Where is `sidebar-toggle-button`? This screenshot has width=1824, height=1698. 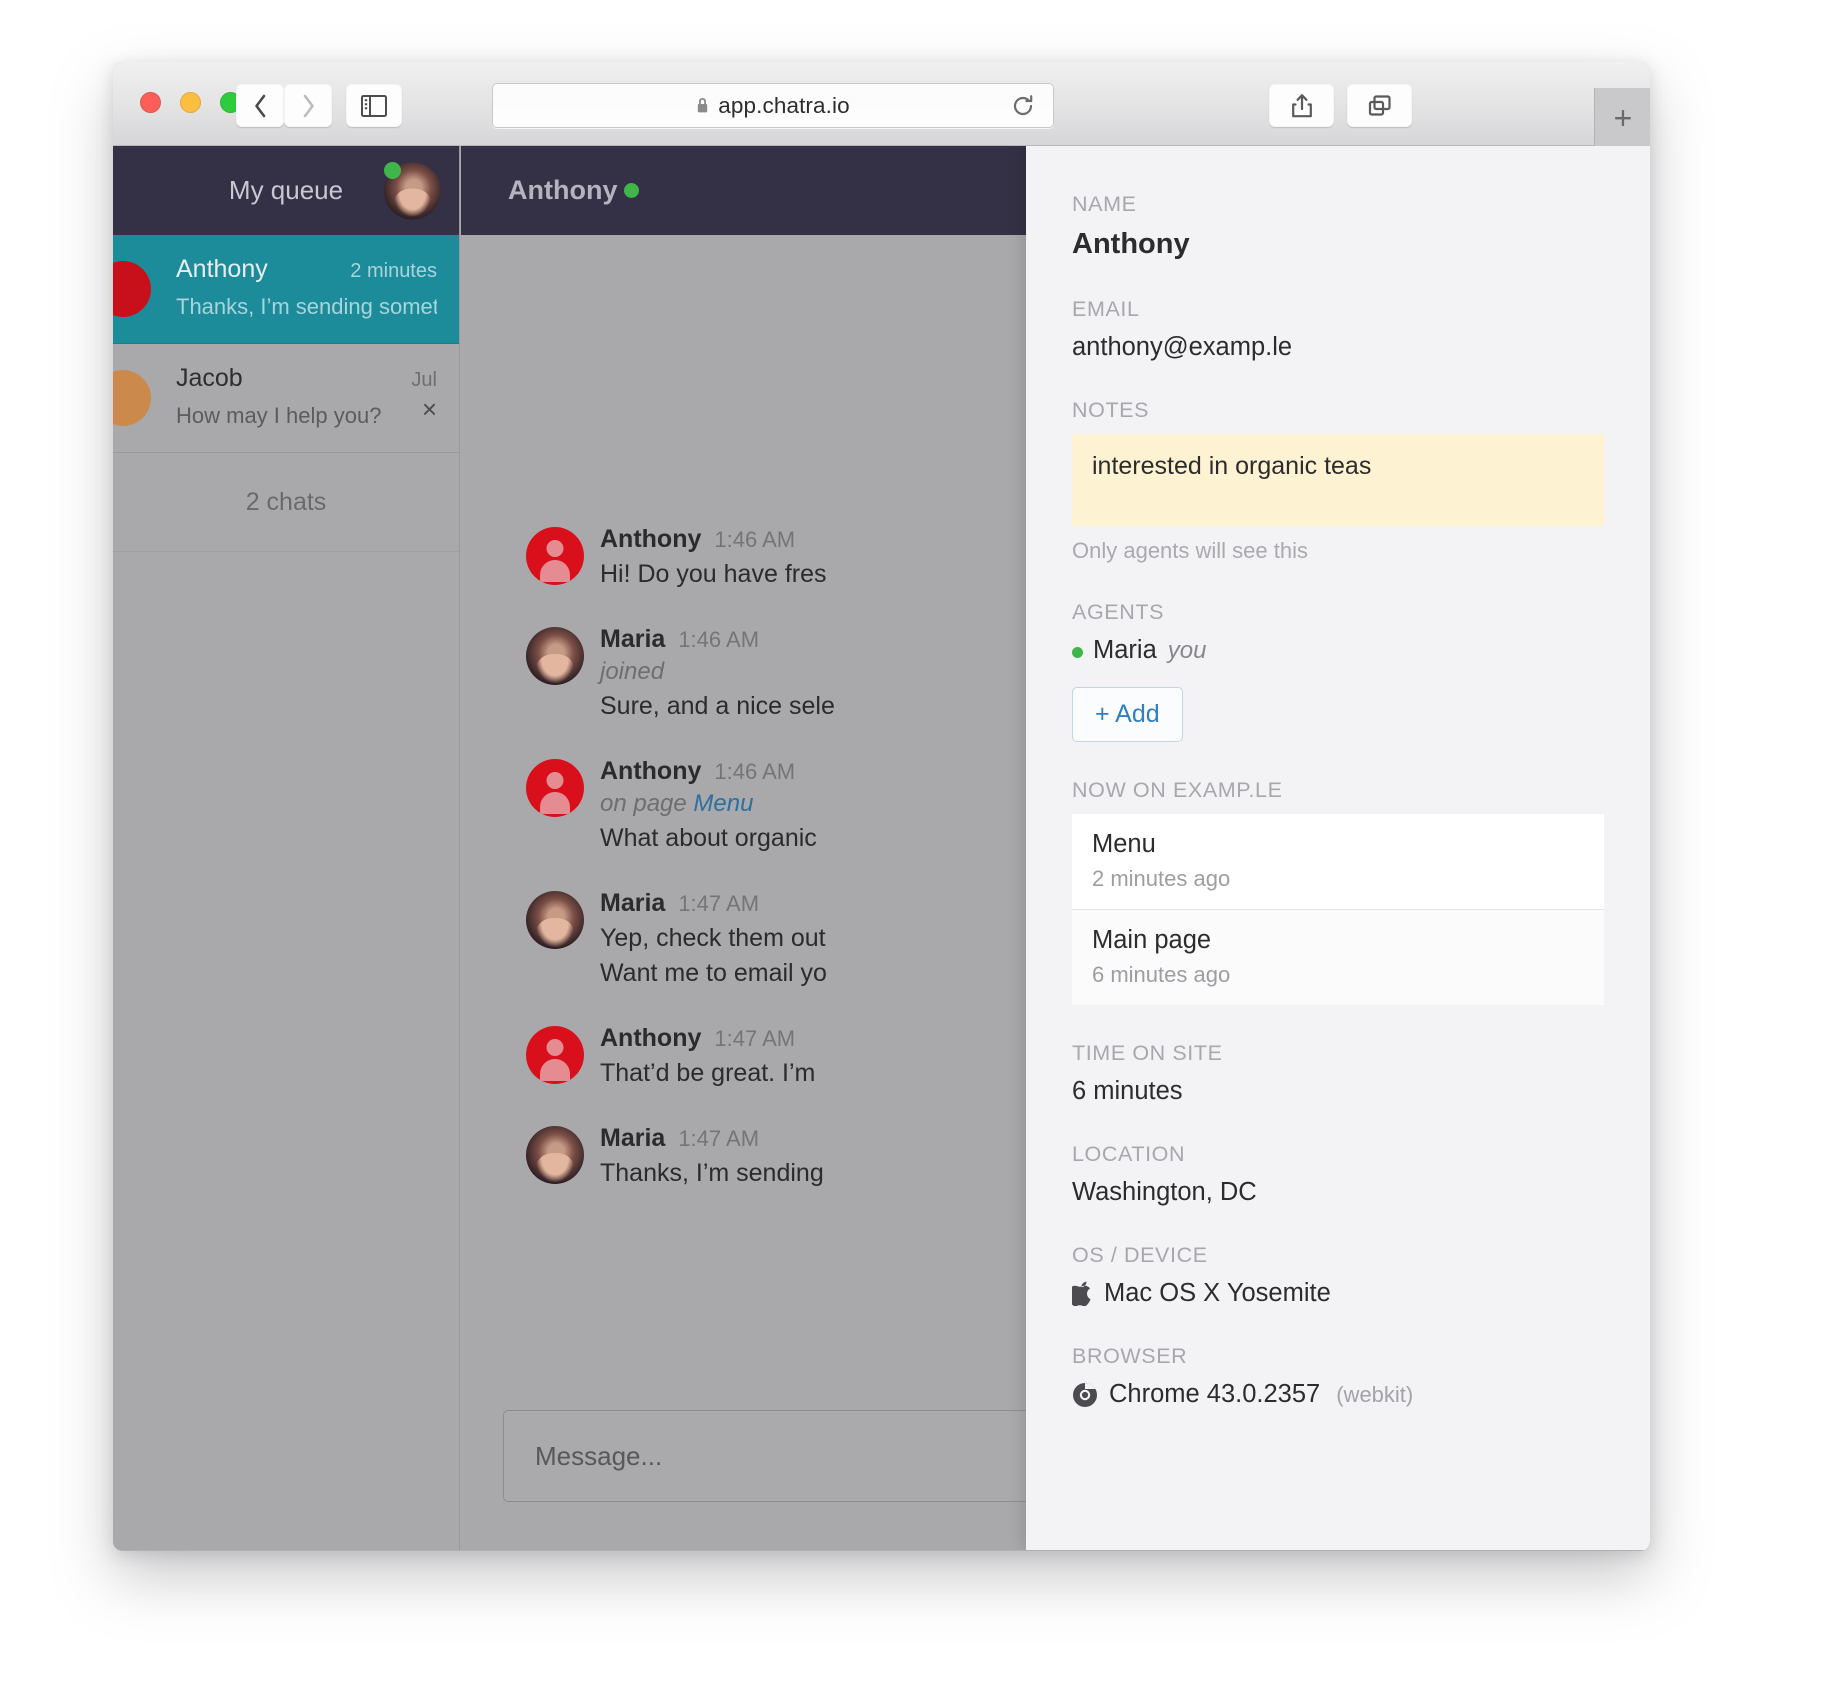
sidebar-toggle-button is located at coordinates (374, 105).